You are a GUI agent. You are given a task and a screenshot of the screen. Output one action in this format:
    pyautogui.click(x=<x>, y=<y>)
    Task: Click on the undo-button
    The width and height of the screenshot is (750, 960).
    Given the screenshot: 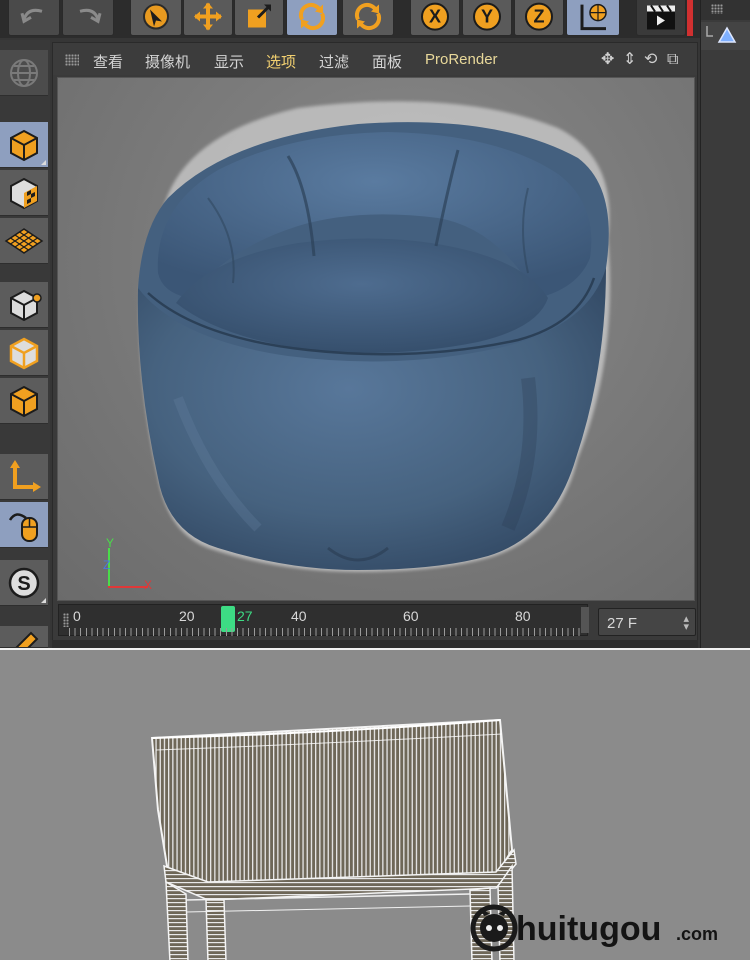 What is the action you would take?
    pyautogui.click(x=34, y=18)
    